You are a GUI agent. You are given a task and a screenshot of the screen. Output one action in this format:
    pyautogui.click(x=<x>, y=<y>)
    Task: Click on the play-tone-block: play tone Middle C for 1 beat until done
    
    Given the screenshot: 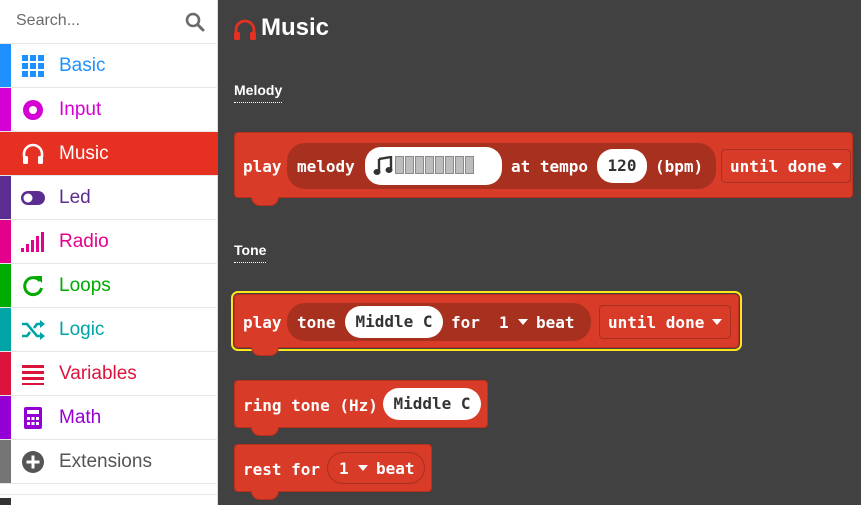 What is the action you would take?
    pyautogui.click(x=486, y=323)
    